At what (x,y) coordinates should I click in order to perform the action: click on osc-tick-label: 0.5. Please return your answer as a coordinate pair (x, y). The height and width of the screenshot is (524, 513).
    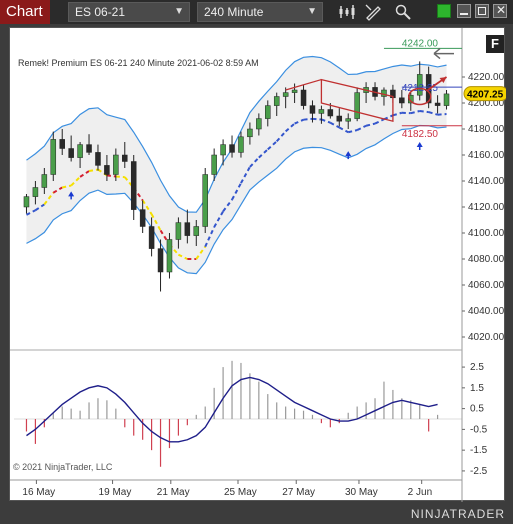
    Looking at the image, I should click on (477, 409).